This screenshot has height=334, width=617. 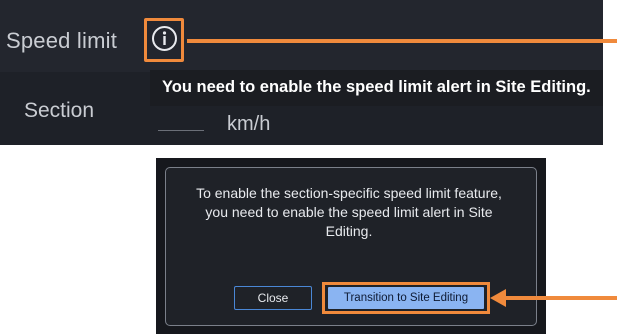 What do you see at coordinates (249, 124) in the screenshot?
I see `unit-label: km/h` at bounding box center [249, 124].